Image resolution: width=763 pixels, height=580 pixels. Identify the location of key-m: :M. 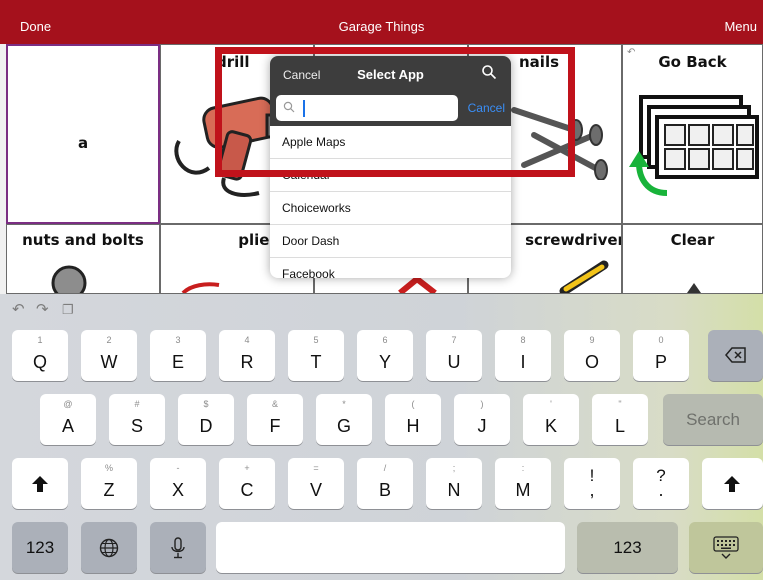
(523, 483).